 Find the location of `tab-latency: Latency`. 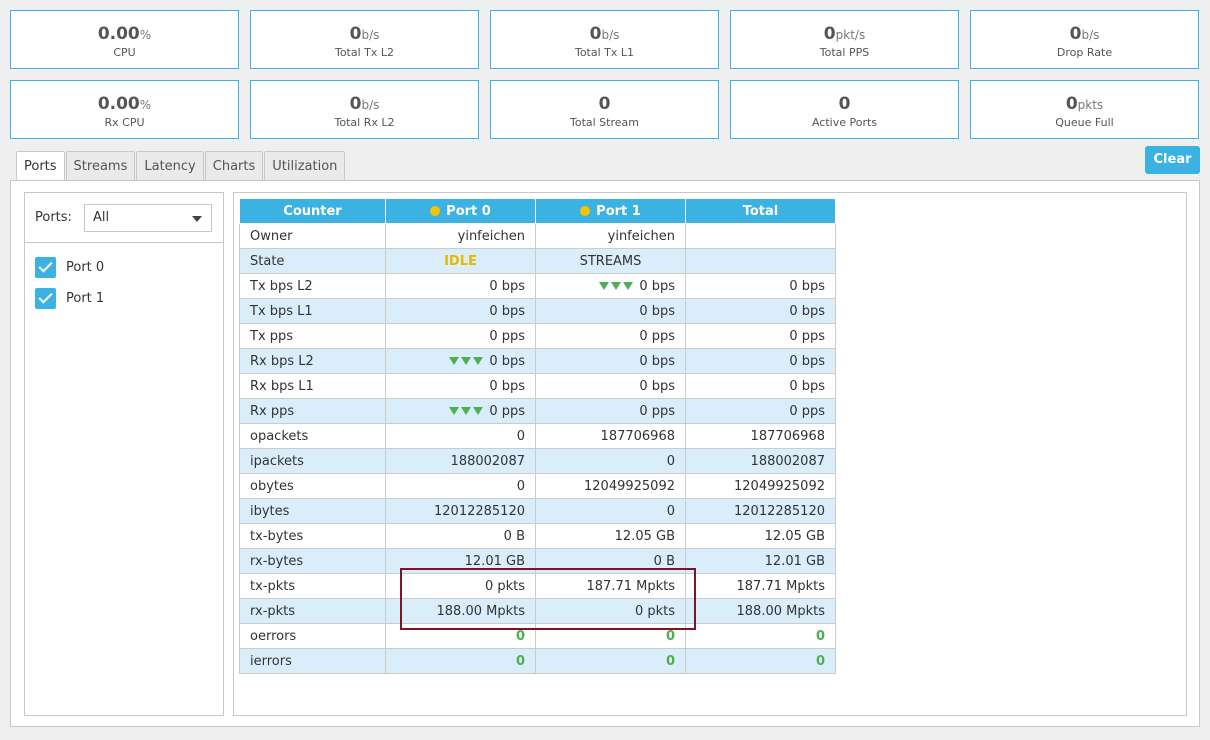

tab-latency: Latency is located at coordinates (170, 166).